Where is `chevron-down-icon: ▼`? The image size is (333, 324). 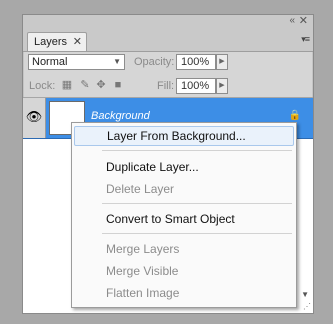 chevron-down-icon: ▼ is located at coordinates (117, 61).